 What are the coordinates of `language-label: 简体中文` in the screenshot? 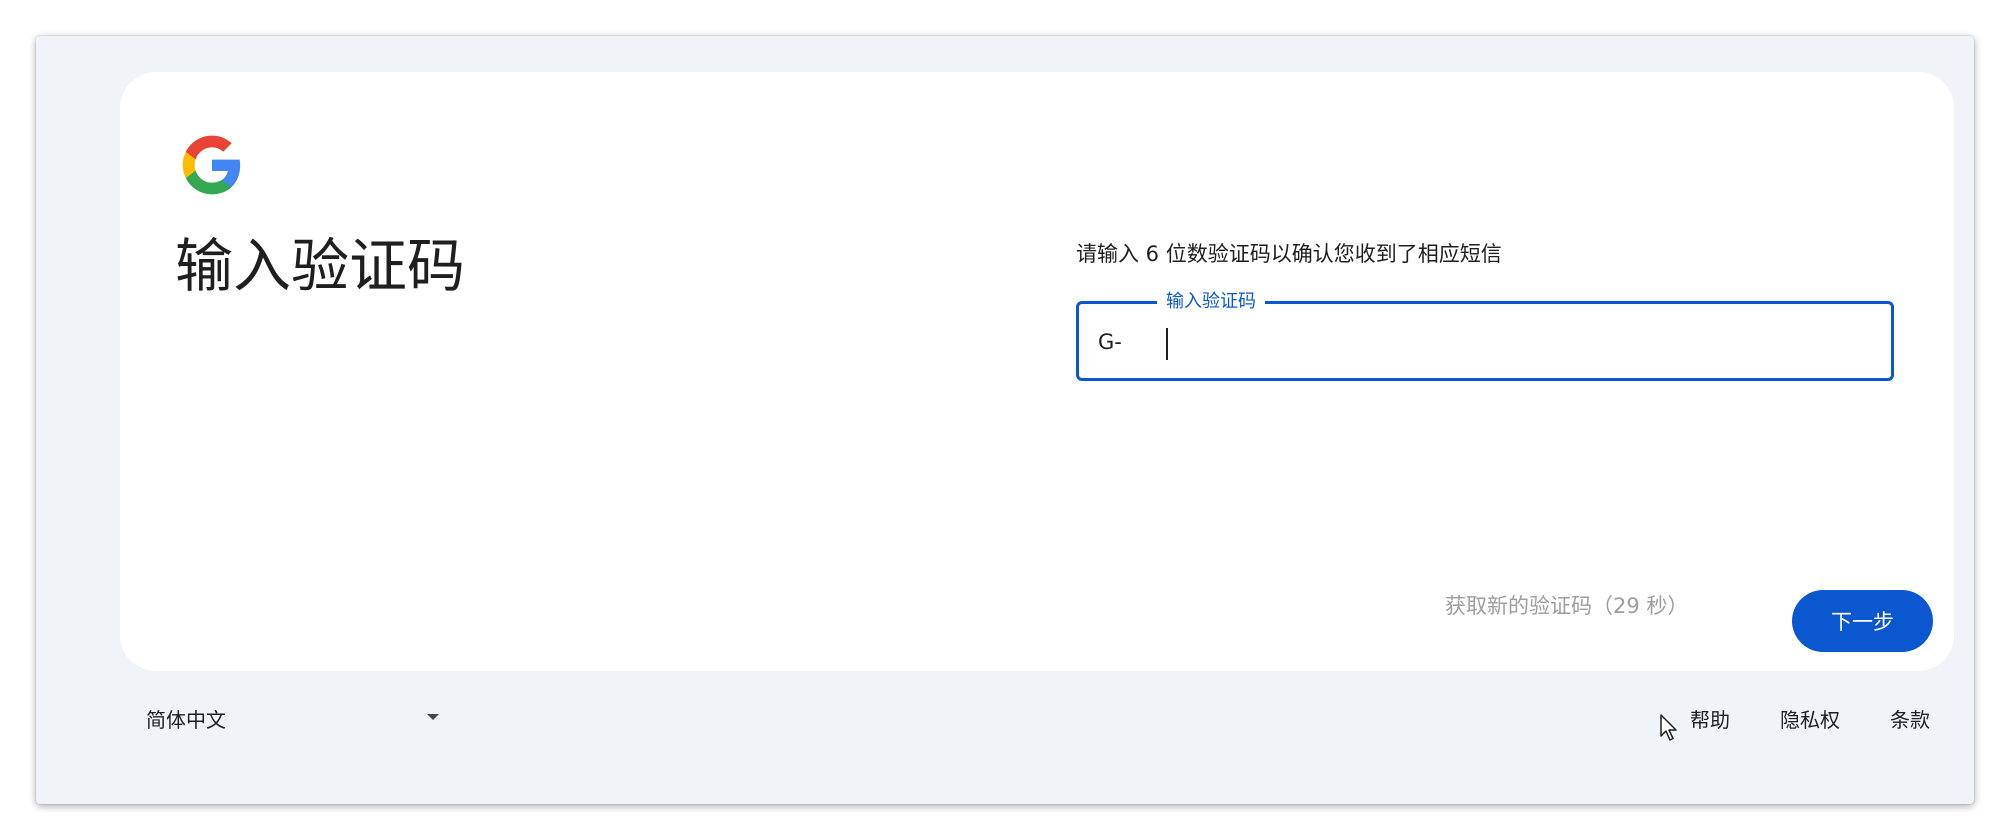 It's located at (186, 720).